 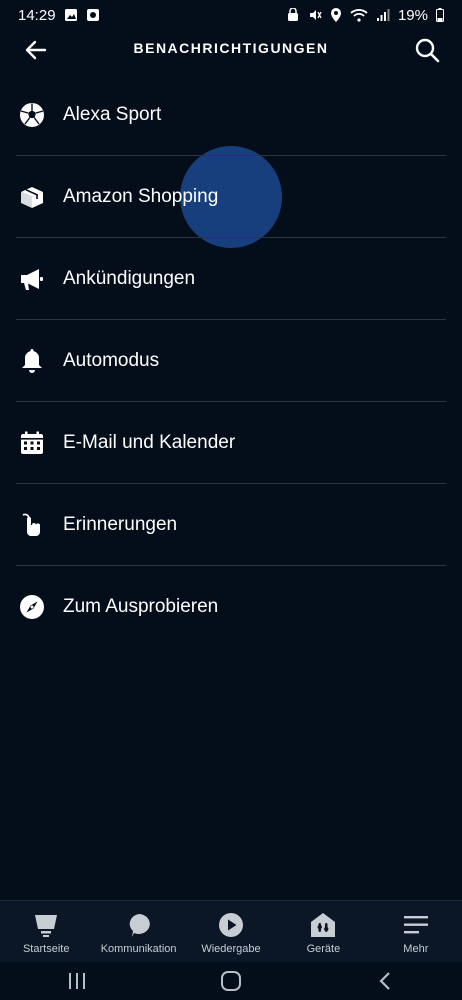 I want to click on status-time: 14:29, so click(x=37, y=15).